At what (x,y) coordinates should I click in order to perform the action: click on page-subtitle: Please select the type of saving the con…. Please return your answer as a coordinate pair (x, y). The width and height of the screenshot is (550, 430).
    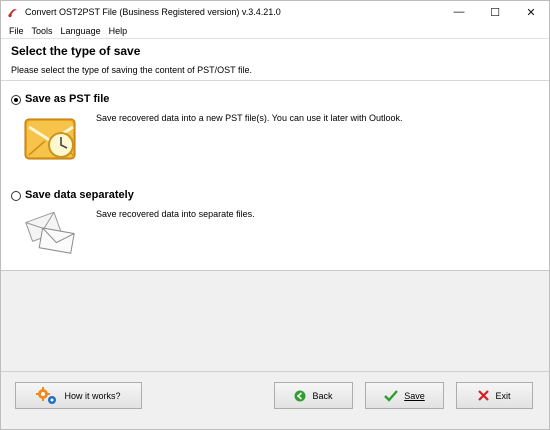
    Looking at the image, I should click on (131, 70).